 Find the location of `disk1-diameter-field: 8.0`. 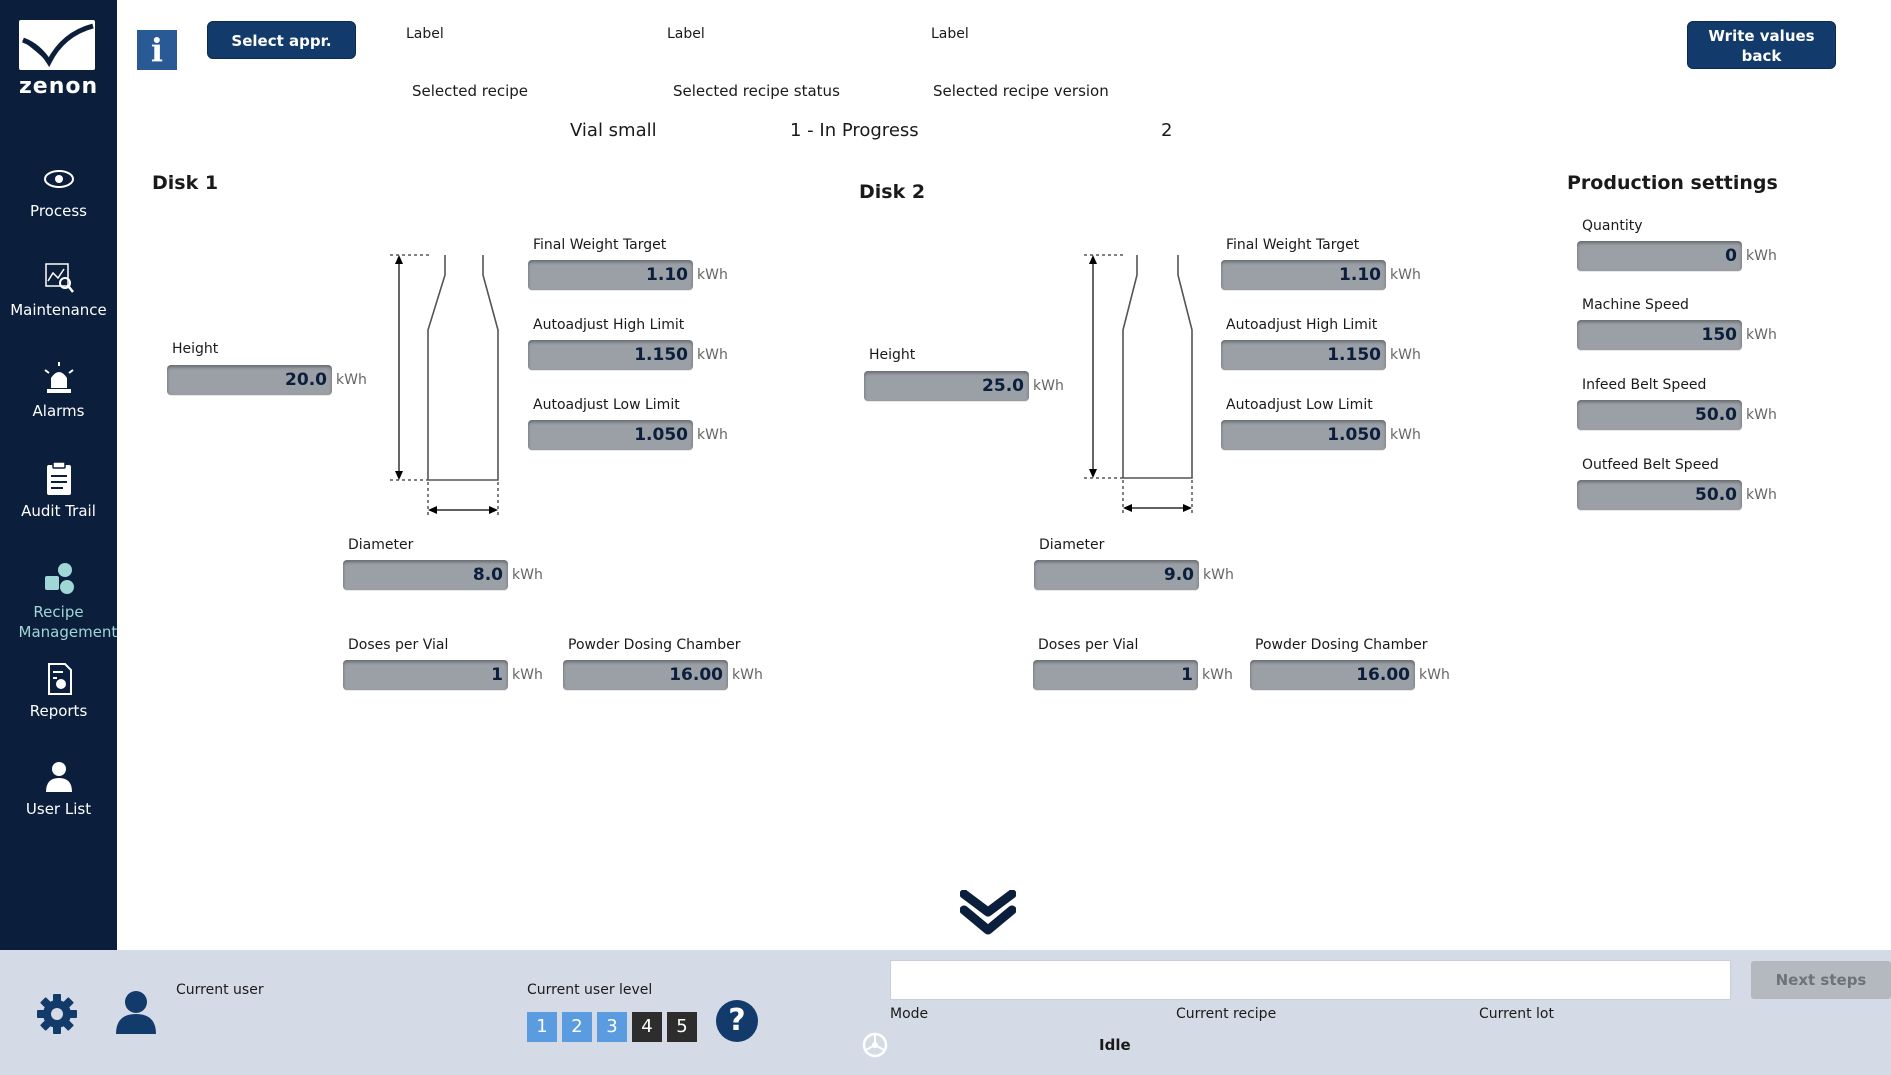

disk1-diameter-field: 8.0 is located at coordinates (425, 575).